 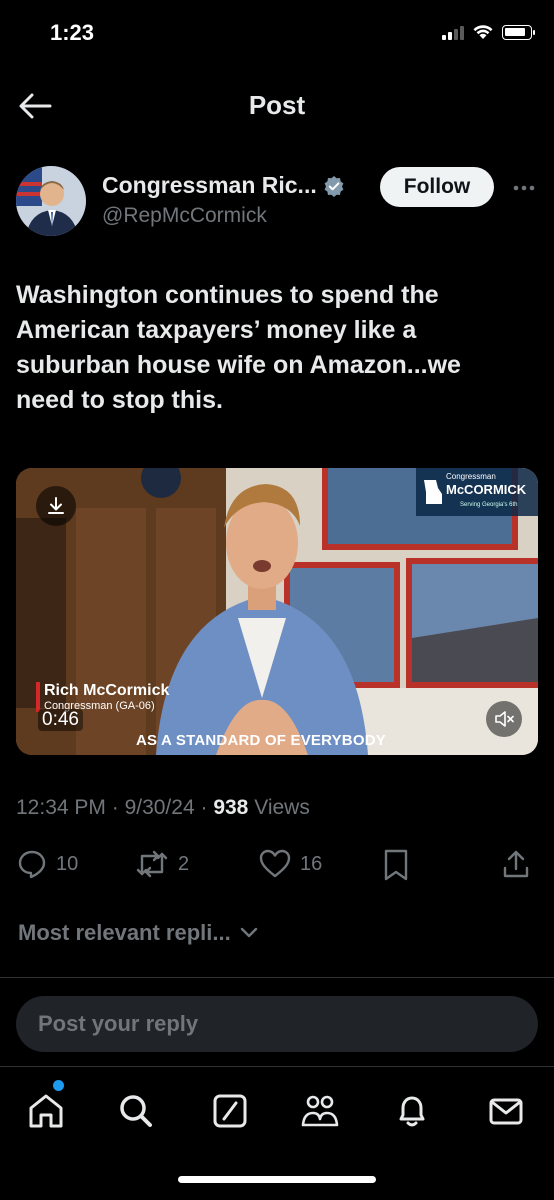 I want to click on views-label: Views, so click(x=282, y=807).